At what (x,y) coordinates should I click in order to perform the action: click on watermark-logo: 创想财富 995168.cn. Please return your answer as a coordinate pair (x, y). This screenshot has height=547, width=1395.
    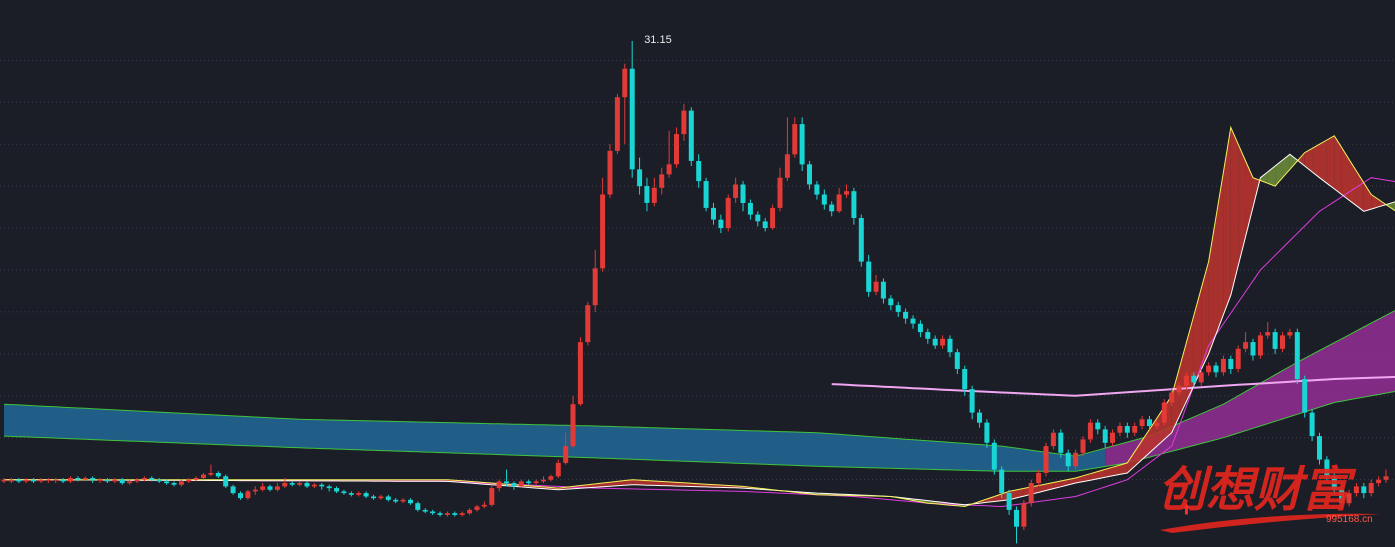
    Looking at the image, I should click on (1269, 497).